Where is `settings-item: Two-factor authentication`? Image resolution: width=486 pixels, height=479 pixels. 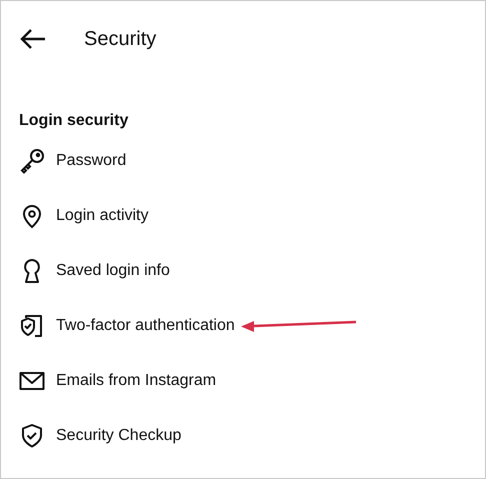 settings-item: Two-factor authentication is located at coordinates (127, 325).